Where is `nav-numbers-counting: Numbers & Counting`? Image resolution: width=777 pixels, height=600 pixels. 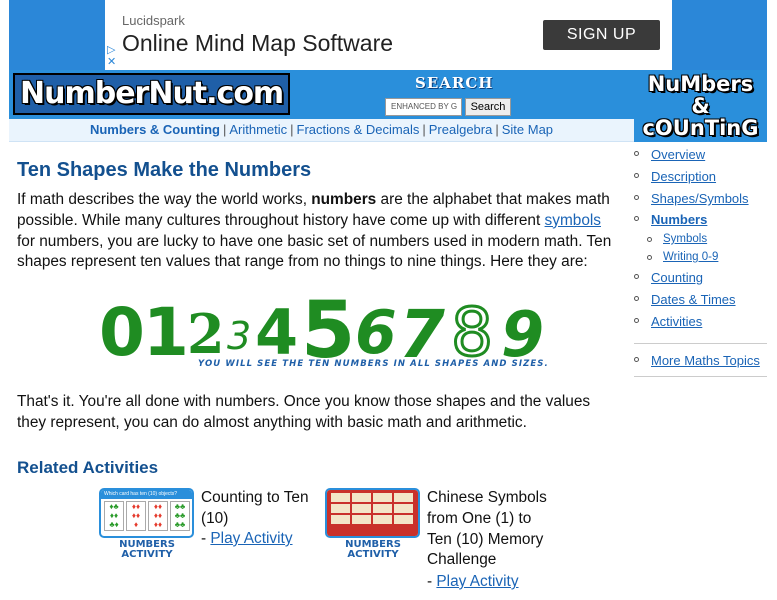 nav-numbers-counting: Numbers & Counting is located at coordinates (155, 129).